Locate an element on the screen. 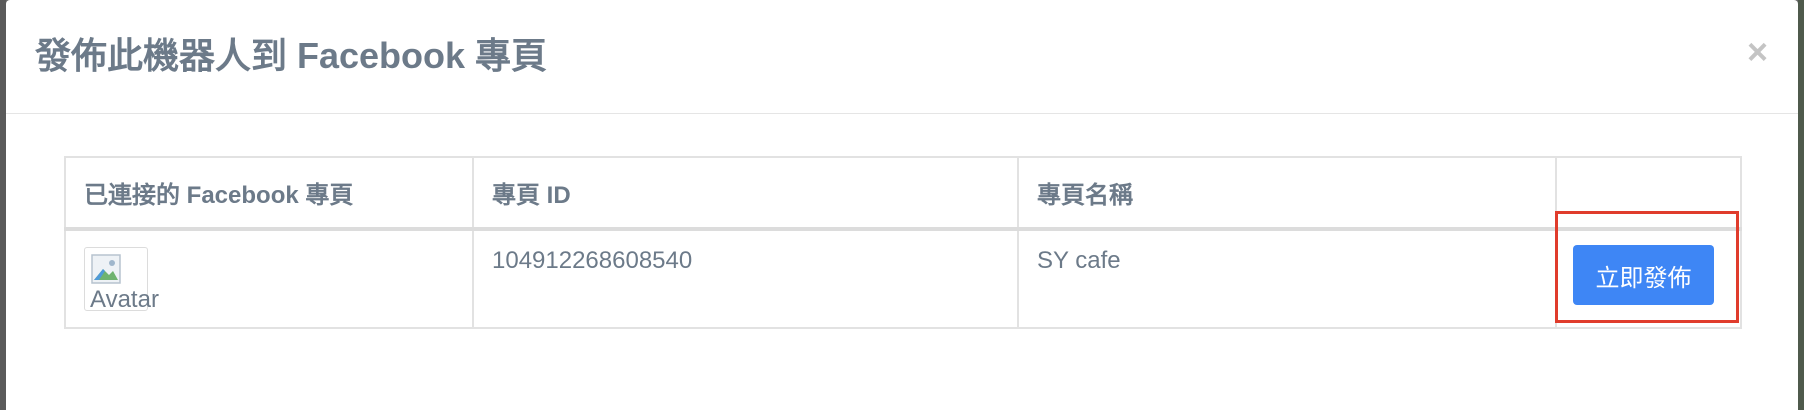  header-action is located at coordinates (1648, 193).